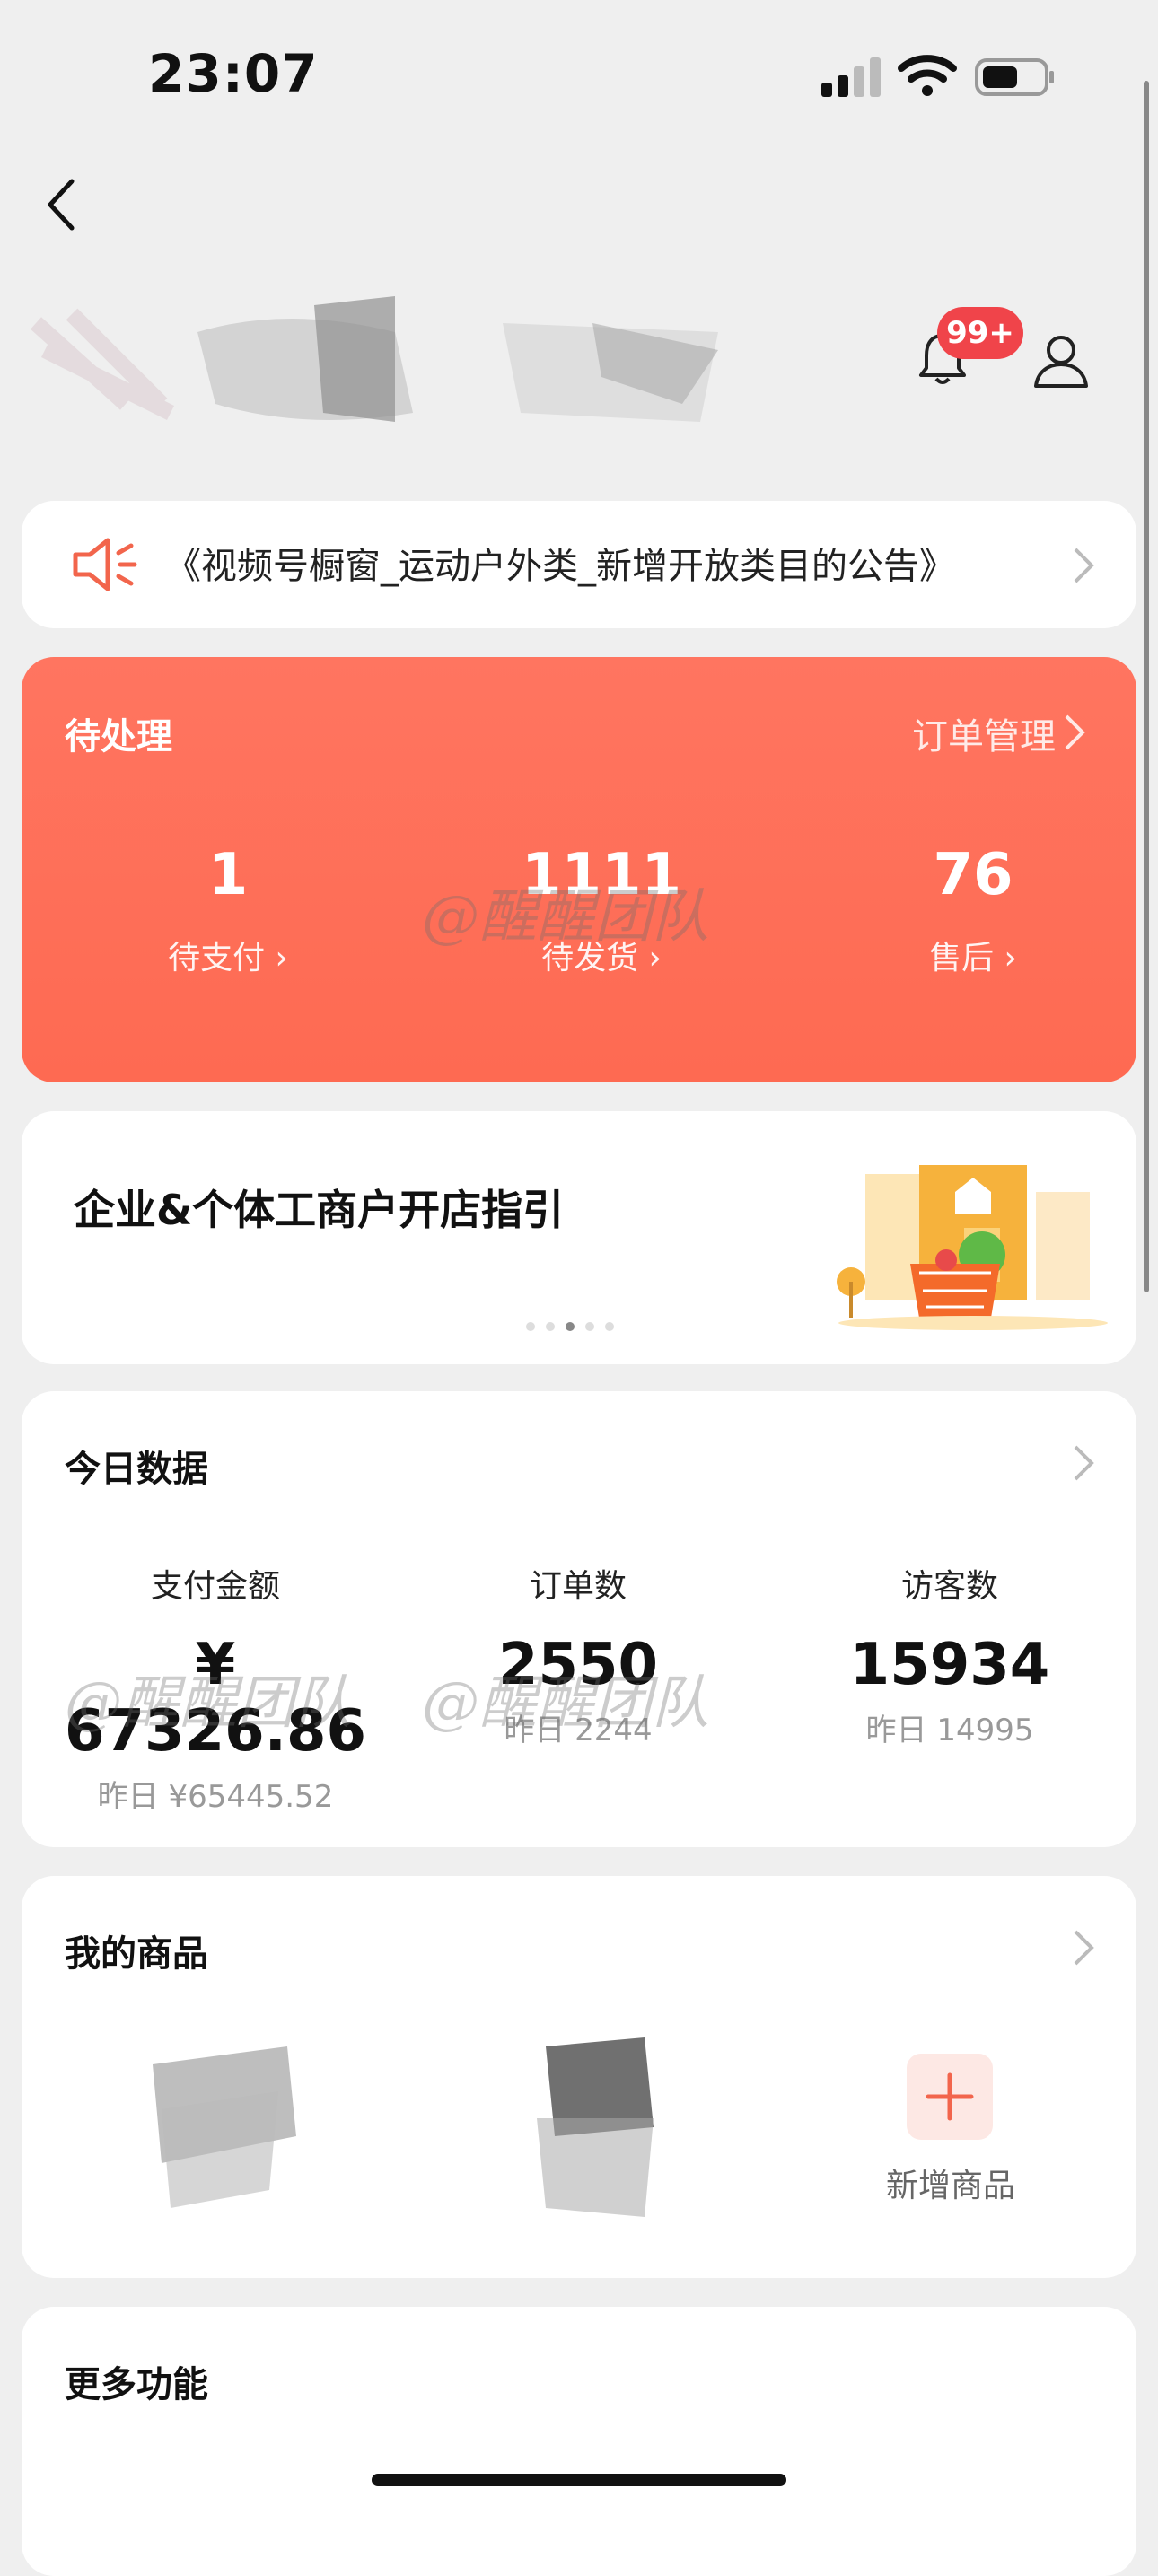  I want to click on announcement-text: 《视频号橱窗_运动户外类_新增开放类目的公告》, so click(560, 566).